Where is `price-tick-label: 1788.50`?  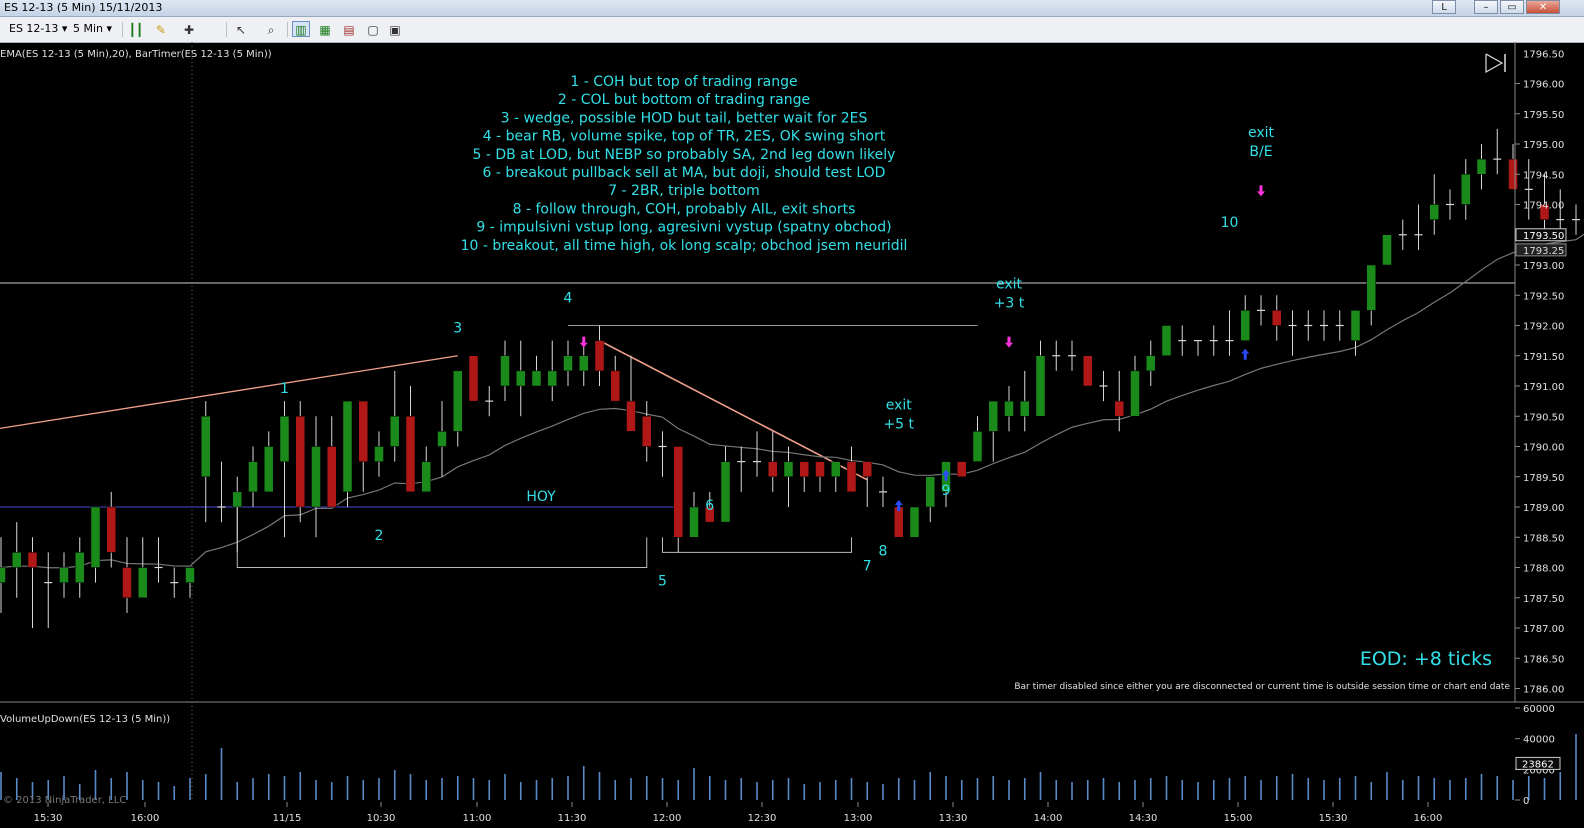 price-tick-label: 1788.50 is located at coordinates (1543, 538).